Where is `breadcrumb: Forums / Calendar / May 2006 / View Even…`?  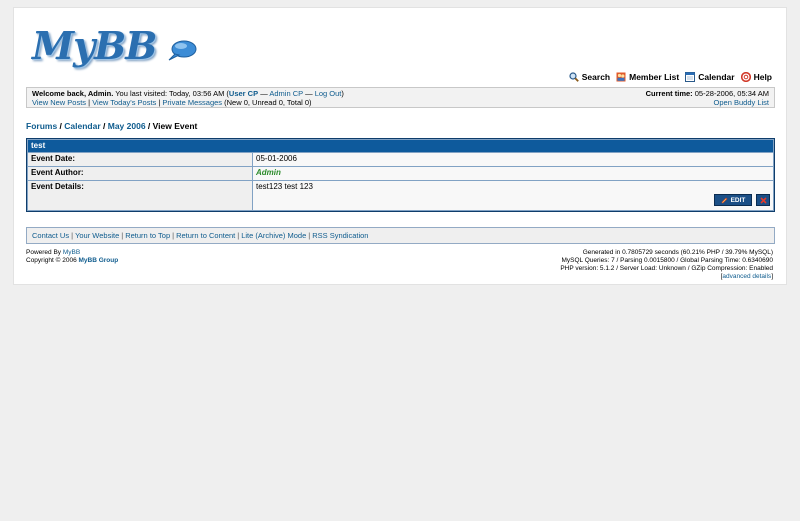
breadcrumb: Forums / Calendar / May 2006 / View Even… is located at coordinates (111, 126).